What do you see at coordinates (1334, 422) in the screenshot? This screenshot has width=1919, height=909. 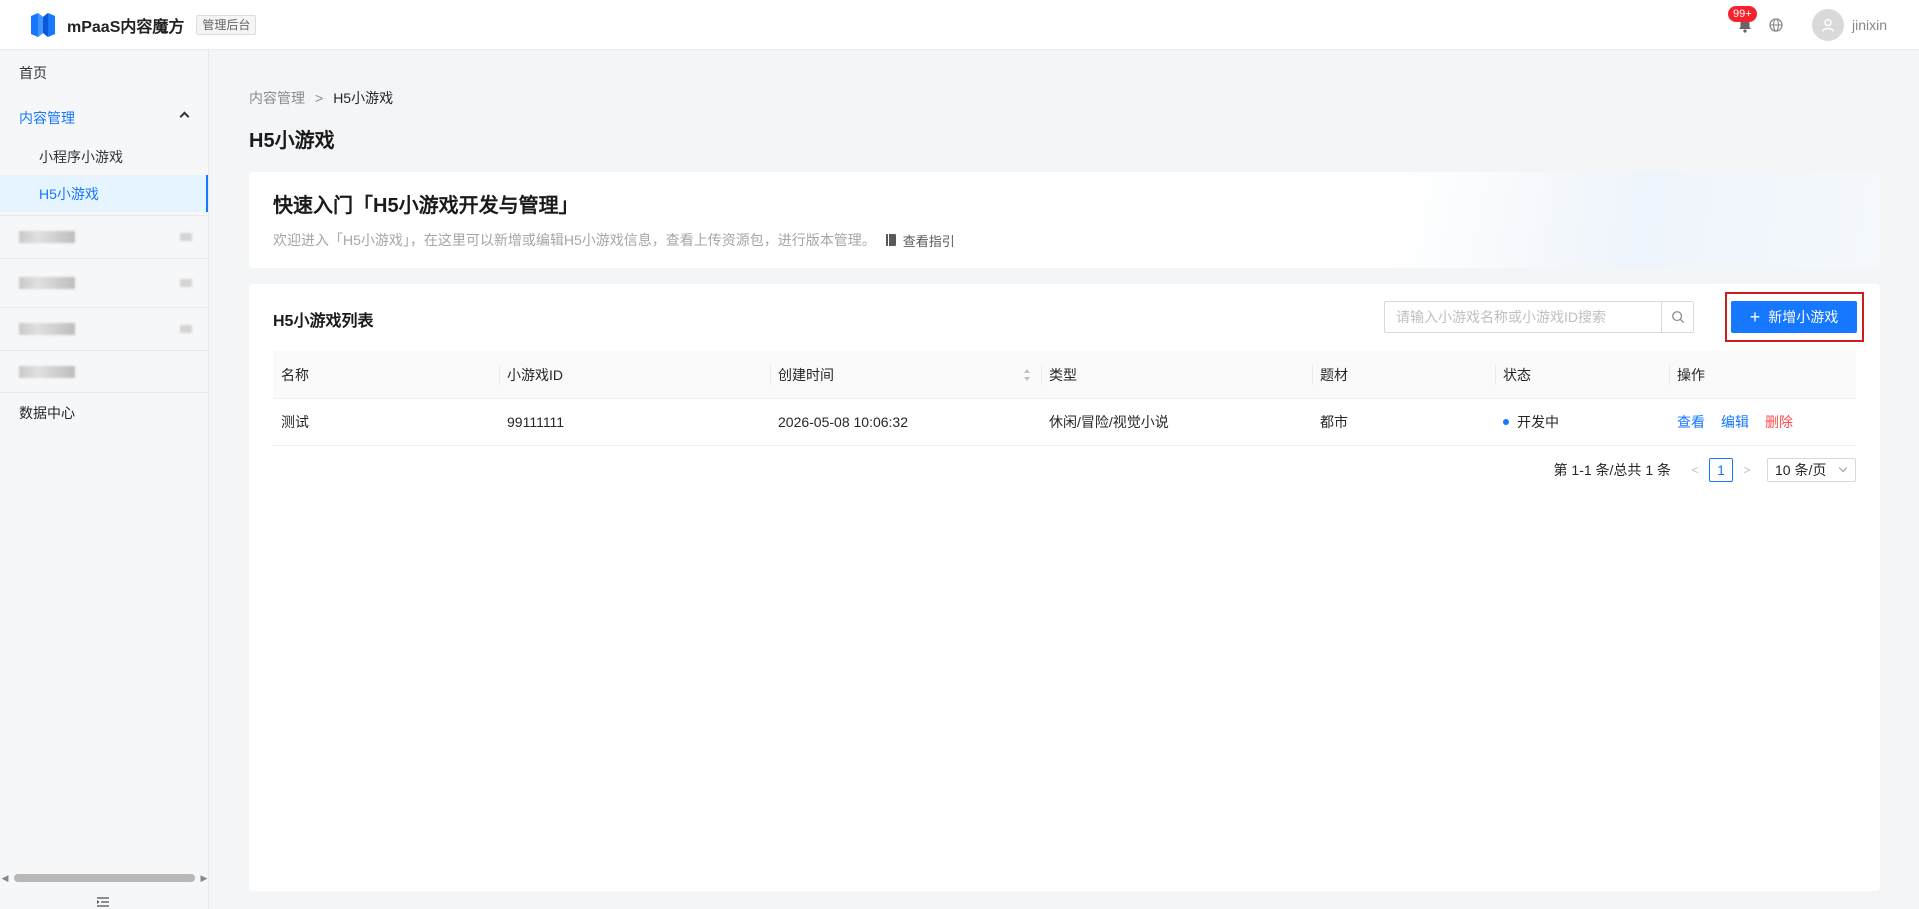 I see `cell-theme: 都市` at bounding box center [1334, 422].